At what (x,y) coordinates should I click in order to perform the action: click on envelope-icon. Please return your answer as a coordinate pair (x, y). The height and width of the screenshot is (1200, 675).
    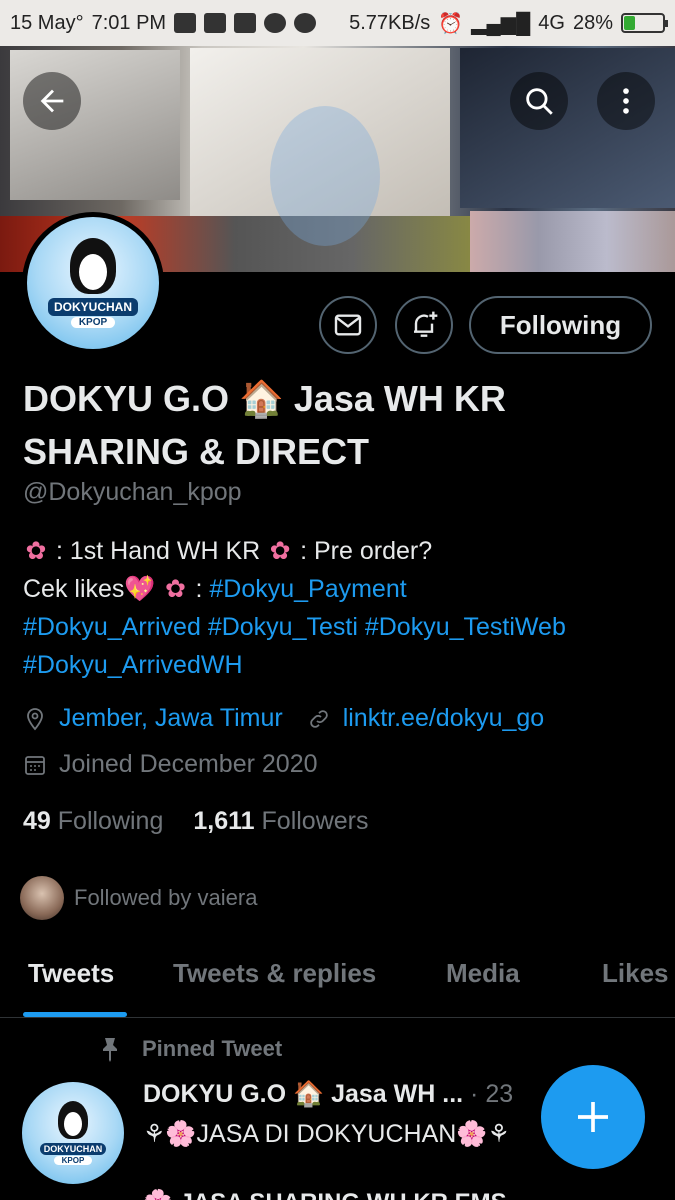
    Looking at the image, I should click on (348, 325).